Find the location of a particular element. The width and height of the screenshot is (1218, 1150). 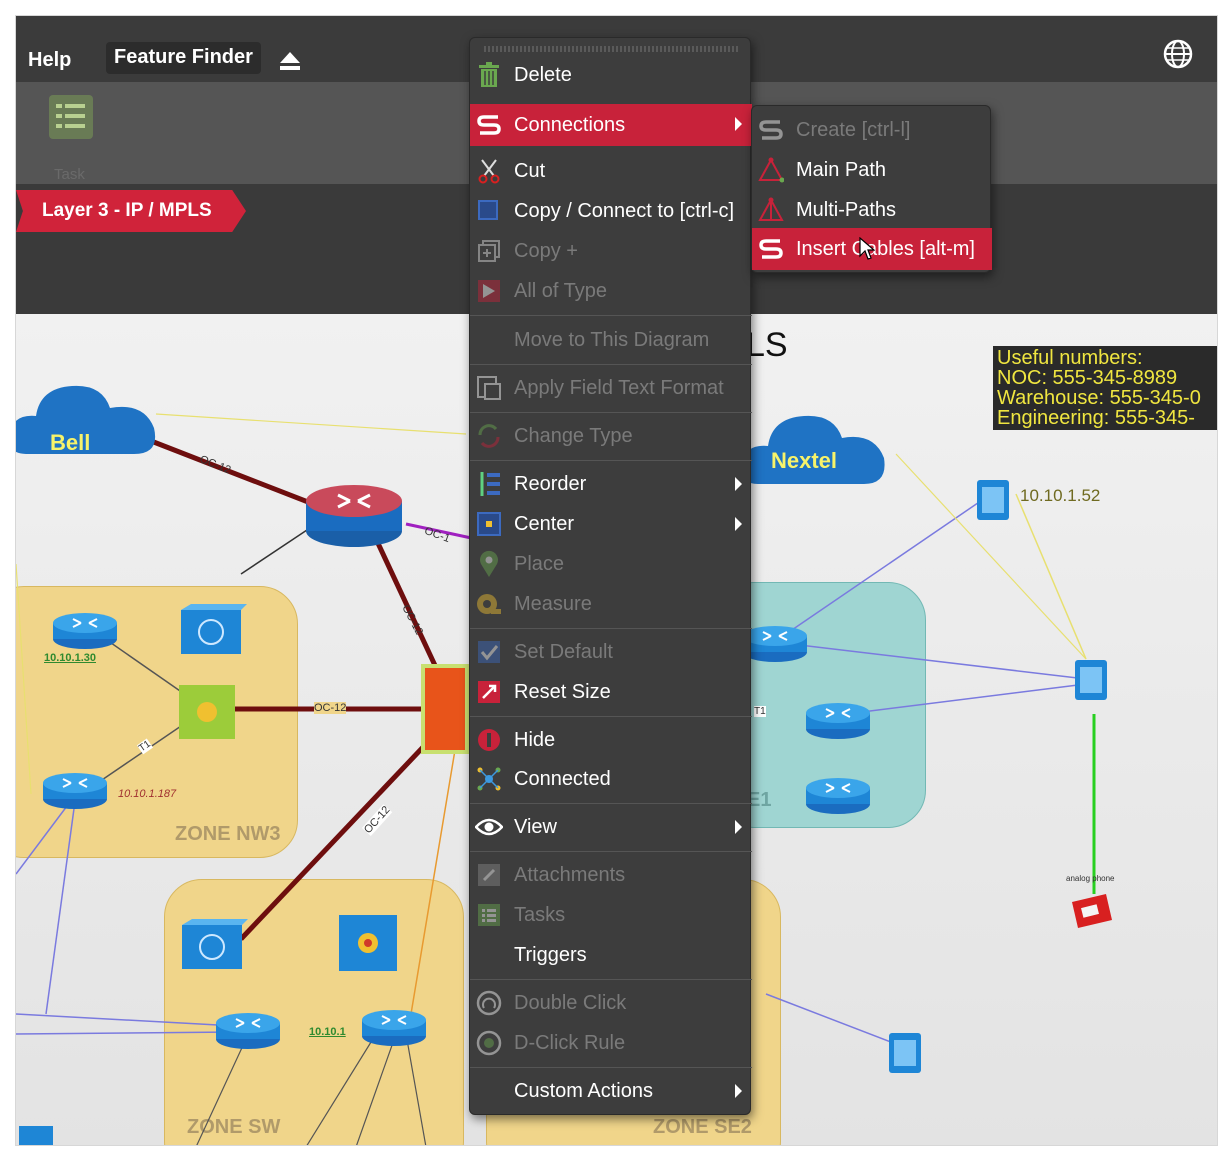

menu-item-reset-size: Reset Size is located at coordinates (611, 692).